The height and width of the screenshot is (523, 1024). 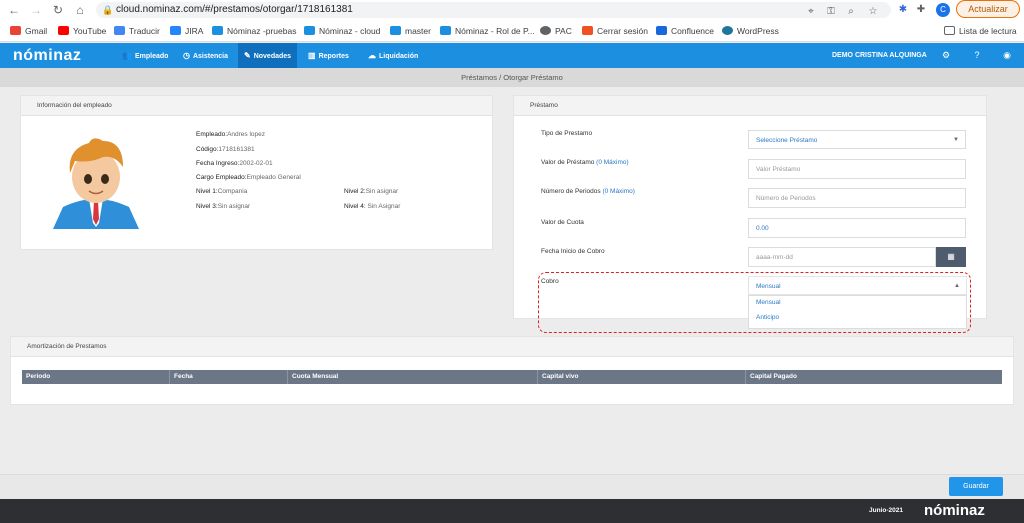 What do you see at coordinates (988, 9) in the screenshot?
I see `update-button: Actualizar` at bounding box center [988, 9].